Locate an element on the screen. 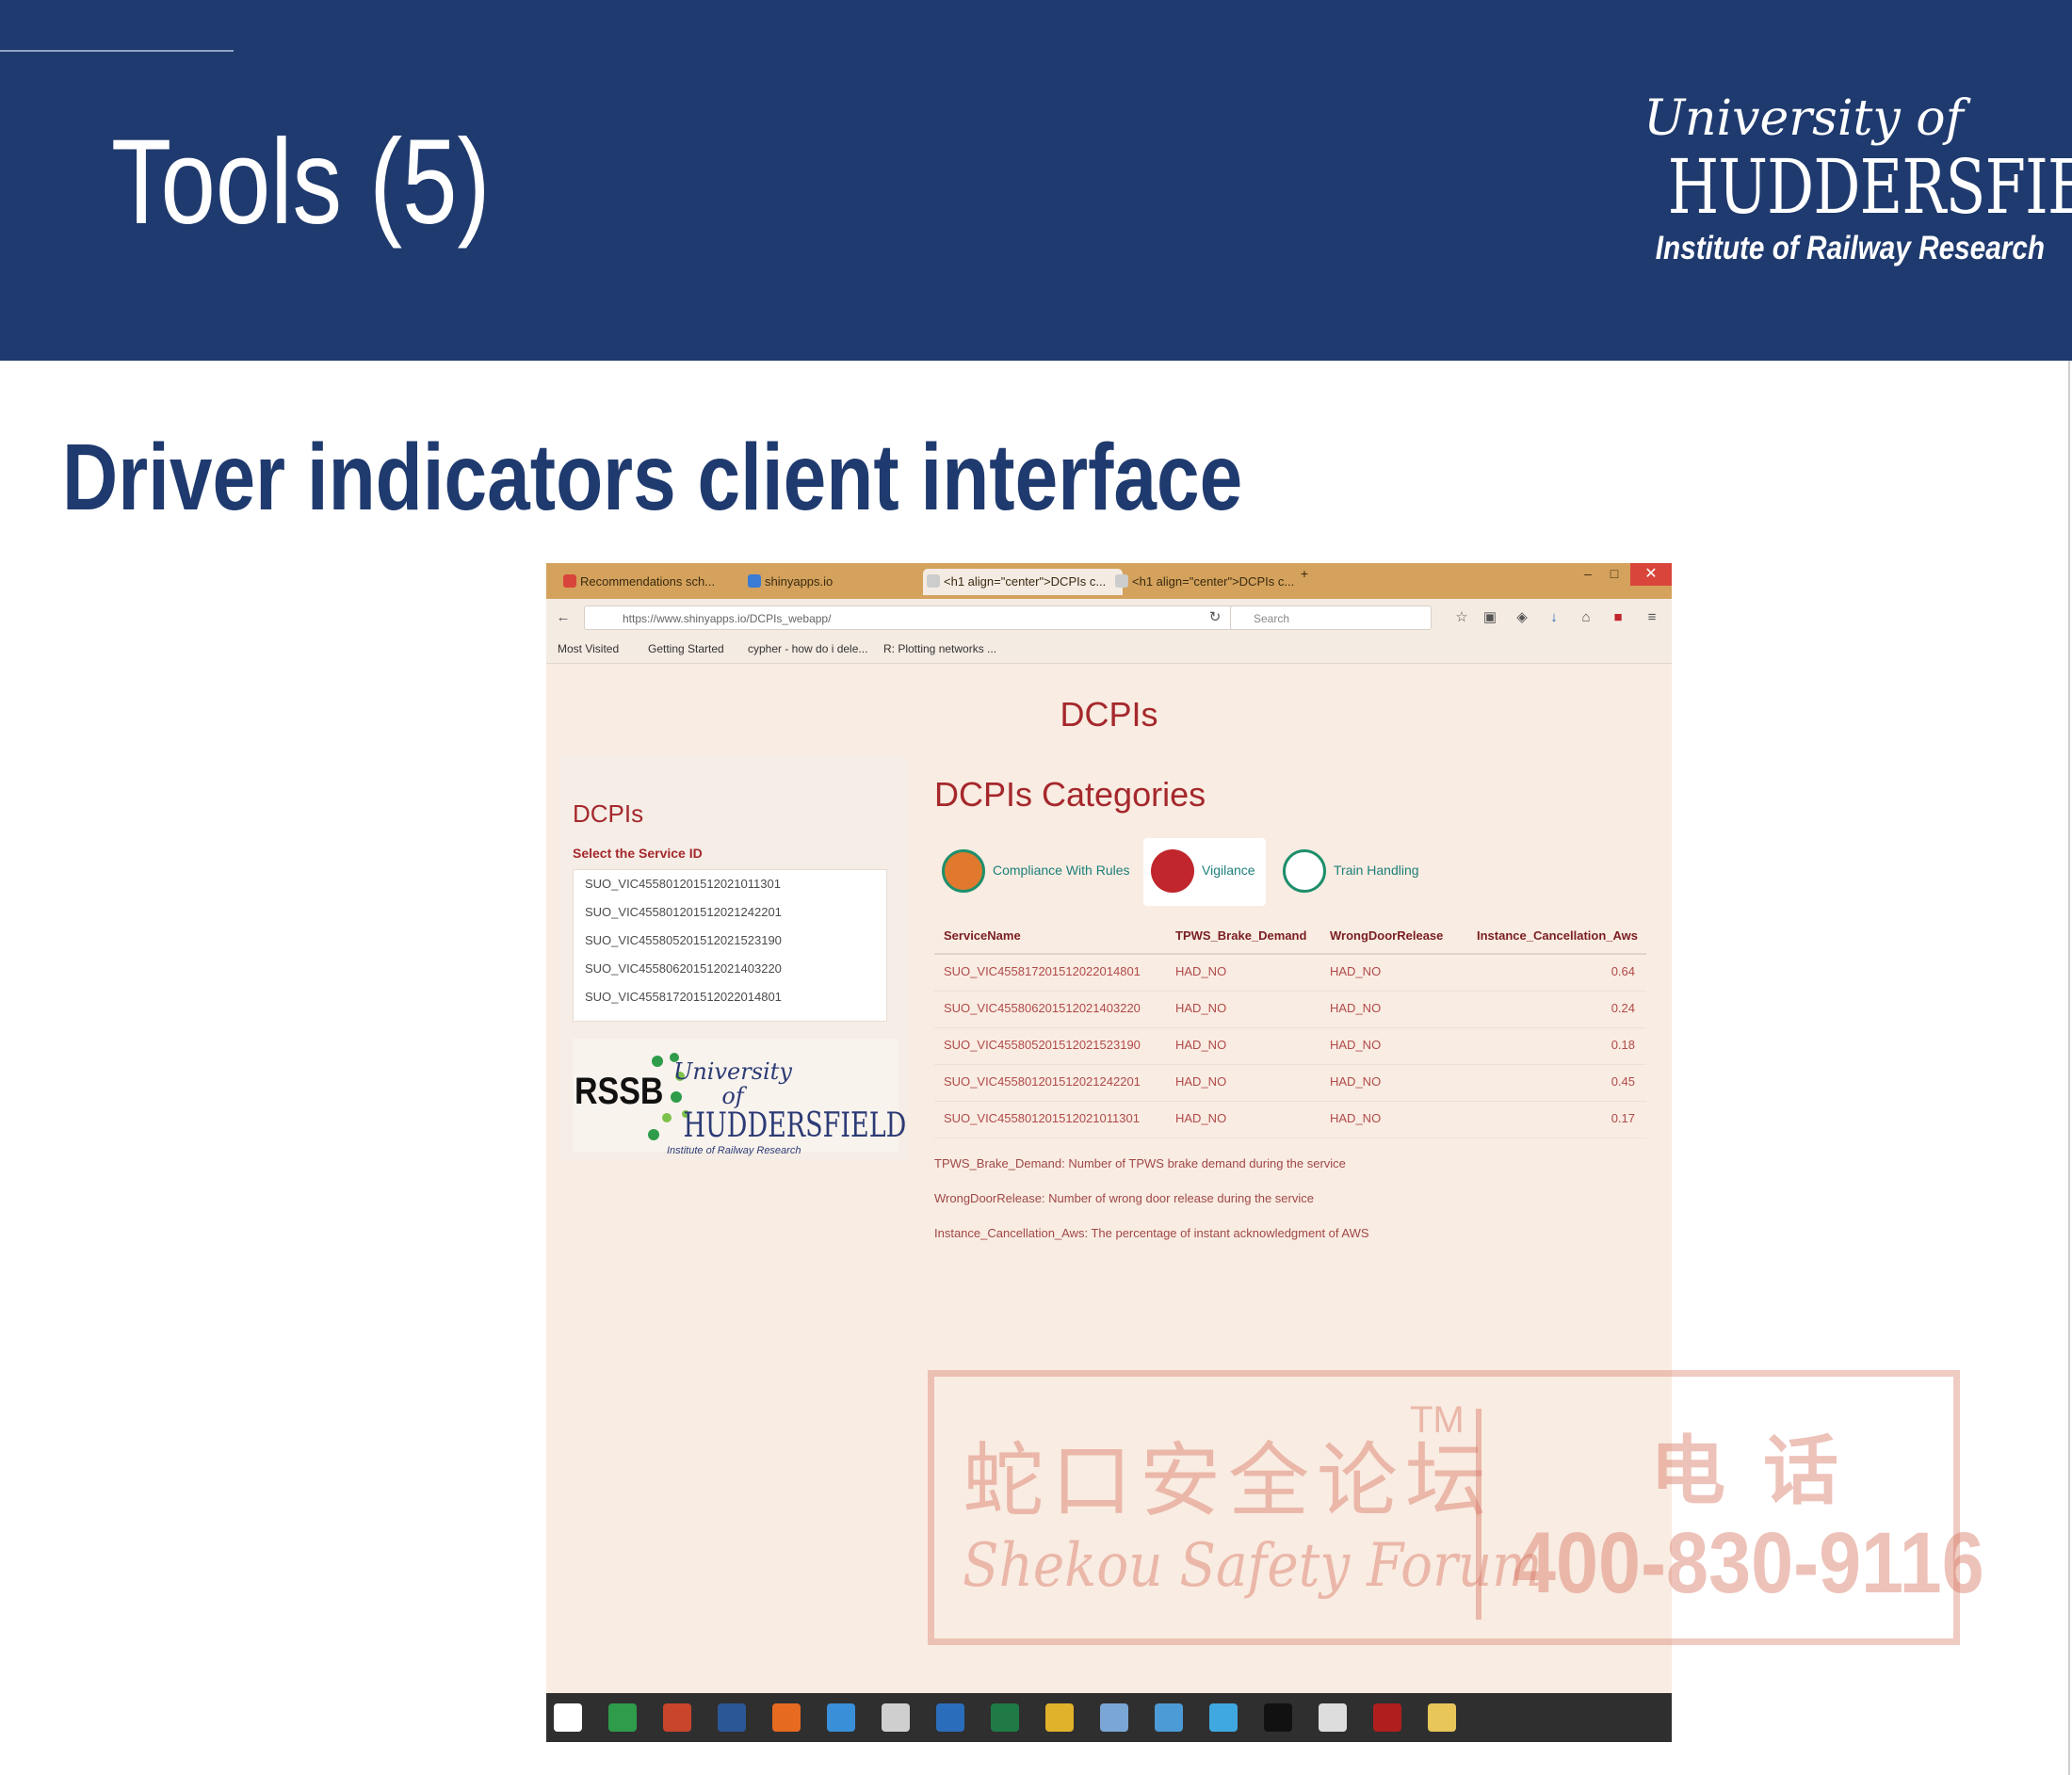  column-header: TPWS_Brake_Demand is located at coordinates (1240, 935).